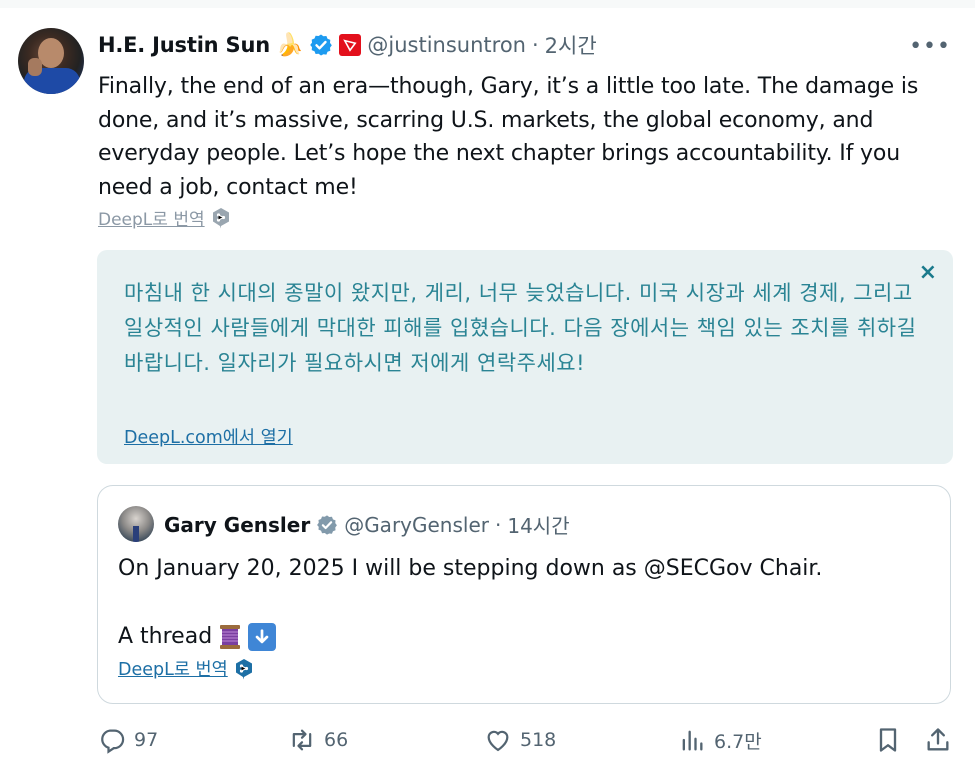 The height and width of the screenshot is (777, 975). What do you see at coordinates (416, 525) in the screenshot?
I see `quoted-author-handle: @GaryGensler` at bounding box center [416, 525].